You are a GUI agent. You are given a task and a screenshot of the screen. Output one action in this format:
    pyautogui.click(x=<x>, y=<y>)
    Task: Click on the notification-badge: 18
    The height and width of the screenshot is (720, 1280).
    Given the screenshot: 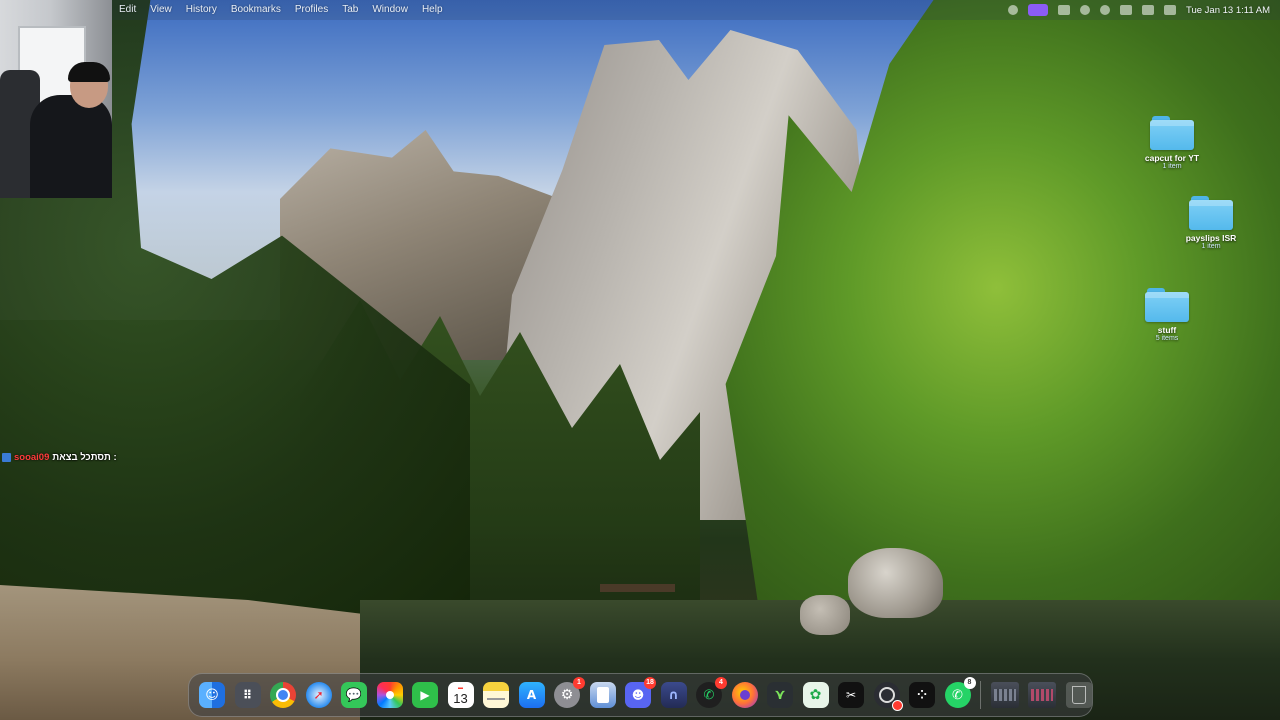 What is the action you would take?
    pyautogui.click(x=650, y=683)
    